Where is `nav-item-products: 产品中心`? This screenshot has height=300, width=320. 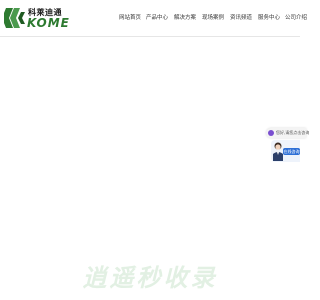 nav-item-products: 产品中心 is located at coordinates (157, 17).